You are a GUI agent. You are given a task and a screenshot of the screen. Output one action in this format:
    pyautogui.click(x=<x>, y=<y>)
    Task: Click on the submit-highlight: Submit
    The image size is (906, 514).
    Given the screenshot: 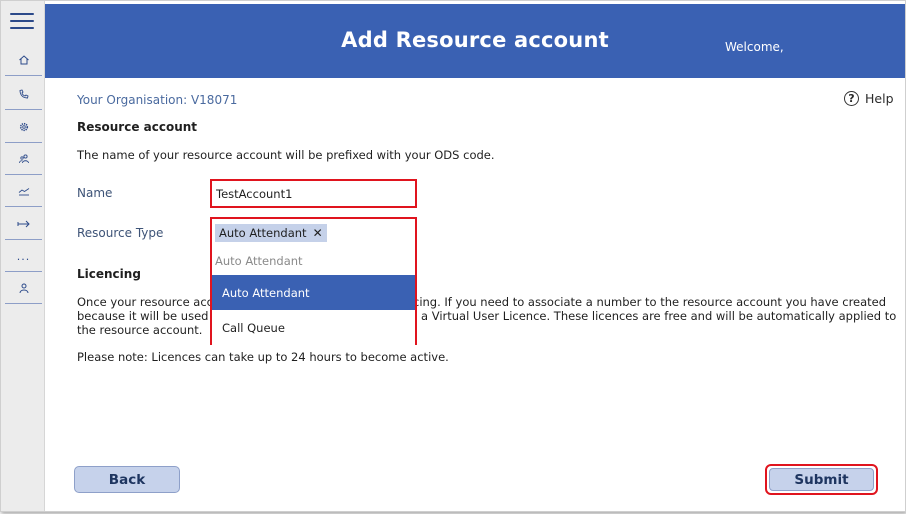 What is the action you would take?
    pyautogui.click(x=821, y=479)
    